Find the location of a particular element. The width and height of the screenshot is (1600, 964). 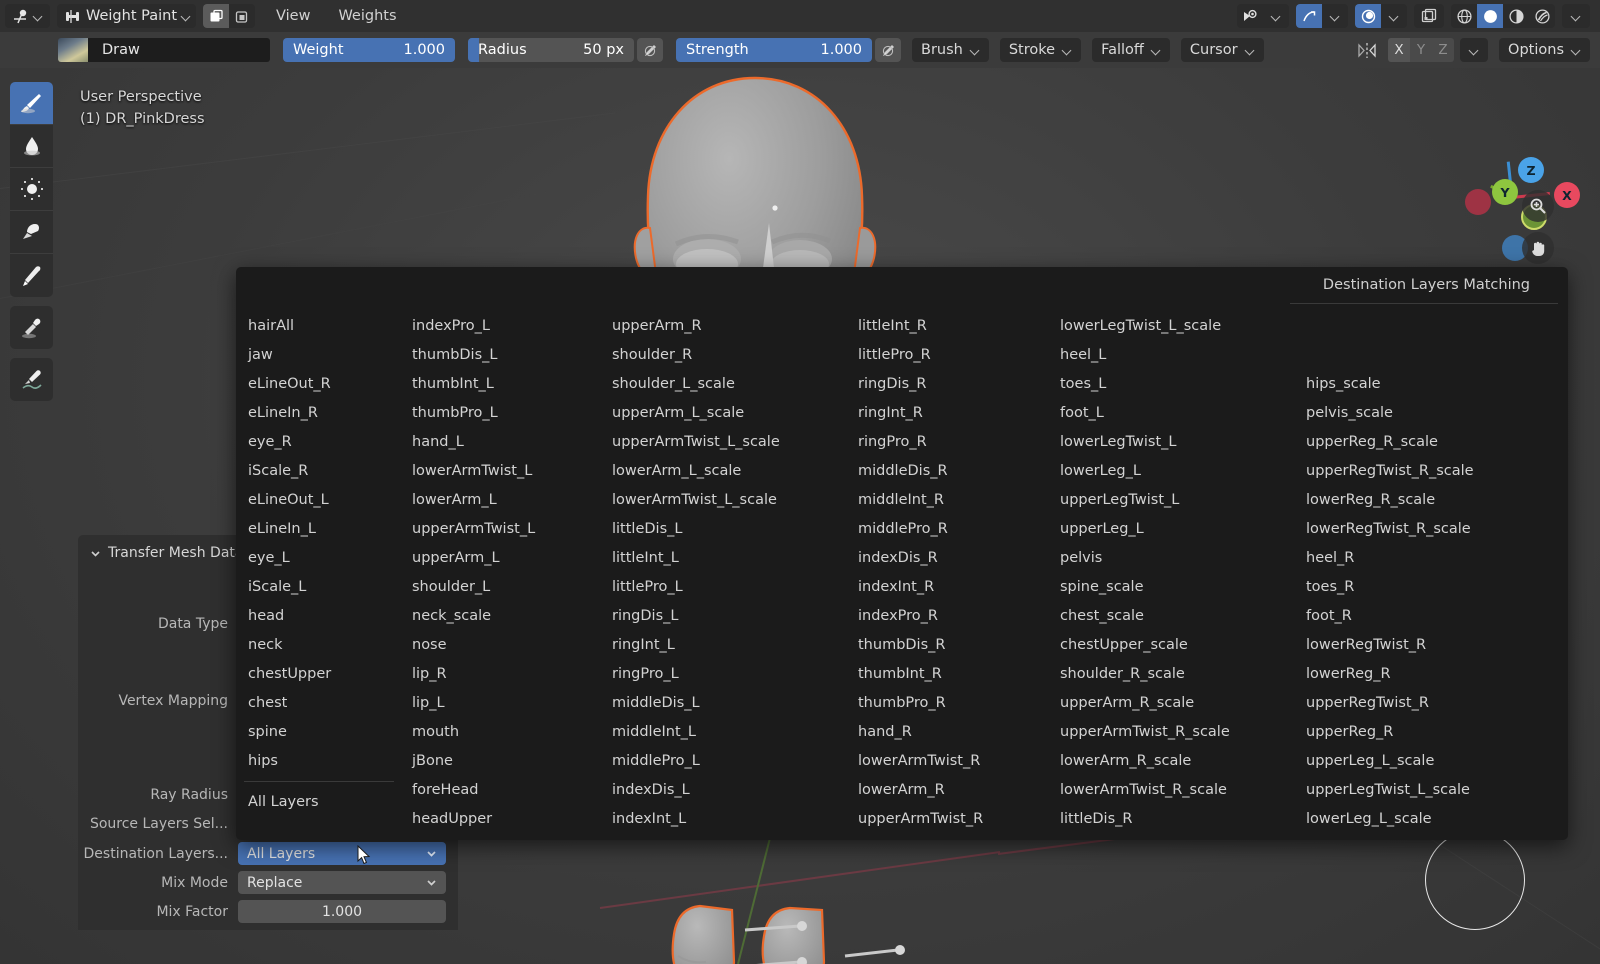

dropdown-item: upperReg_R is located at coordinates (1388, 731).